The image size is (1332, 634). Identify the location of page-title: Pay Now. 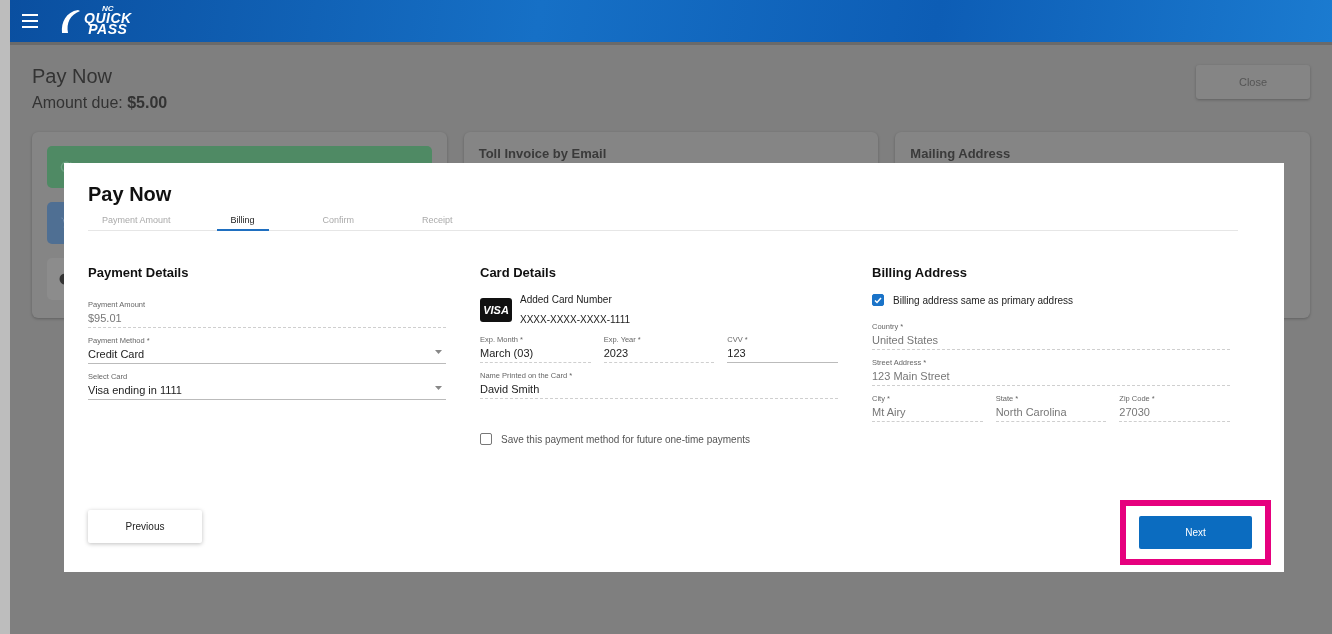
(73, 76).